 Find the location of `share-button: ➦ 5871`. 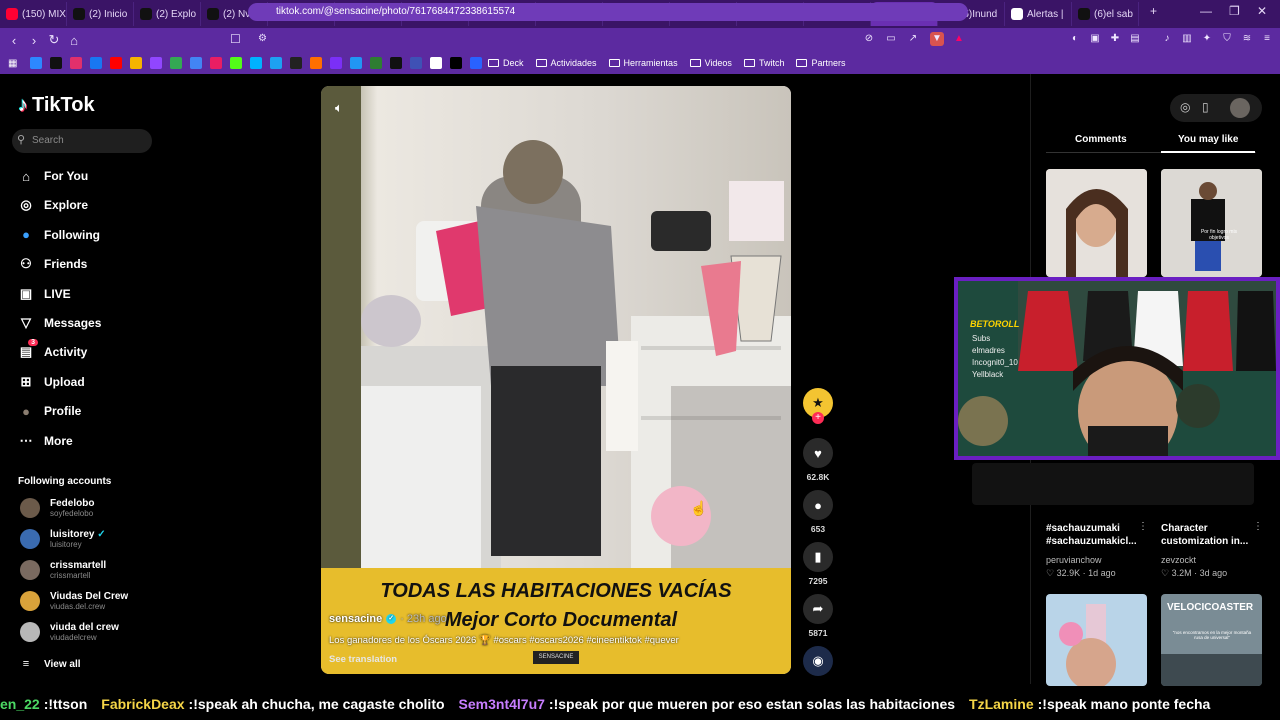

share-button: ➦ 5871 is located at coordinates (818, 616).